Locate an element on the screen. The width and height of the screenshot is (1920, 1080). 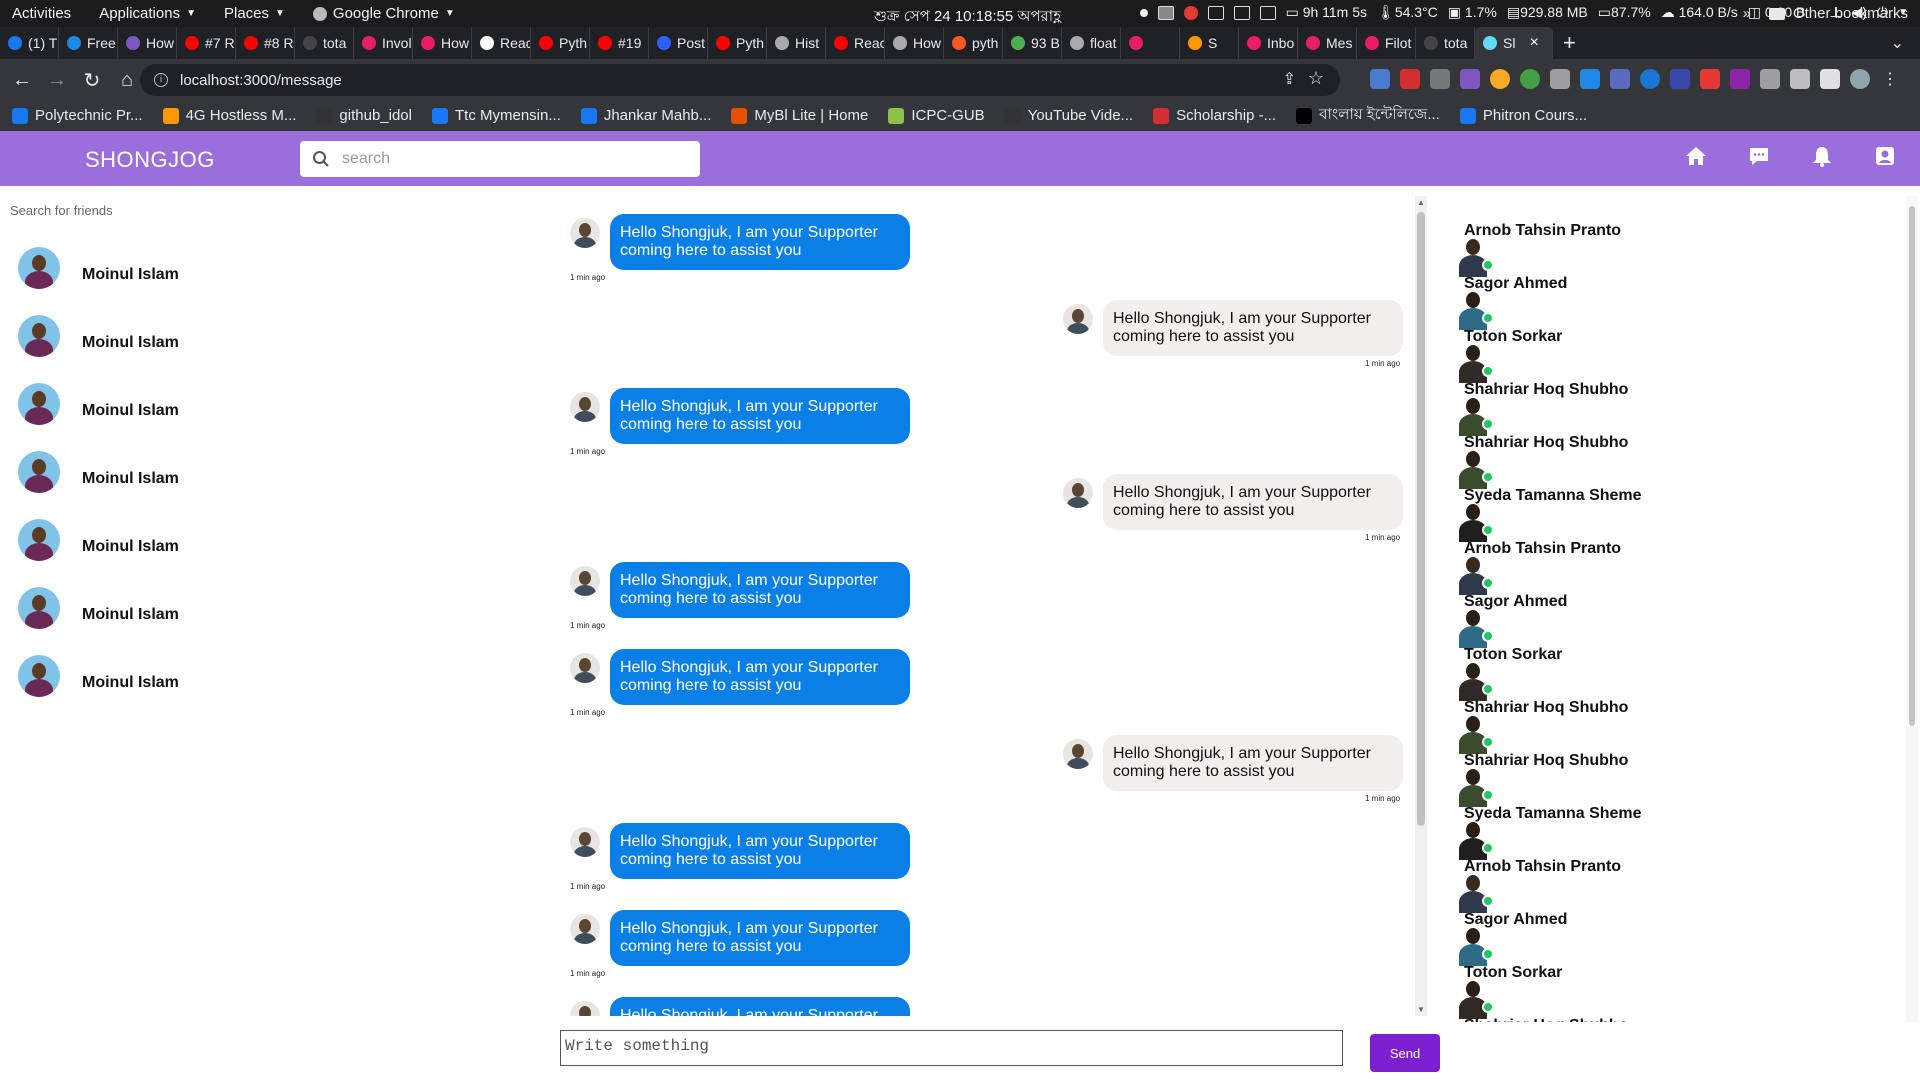
browser-tab: Invol is located at coordinates (383, 43).